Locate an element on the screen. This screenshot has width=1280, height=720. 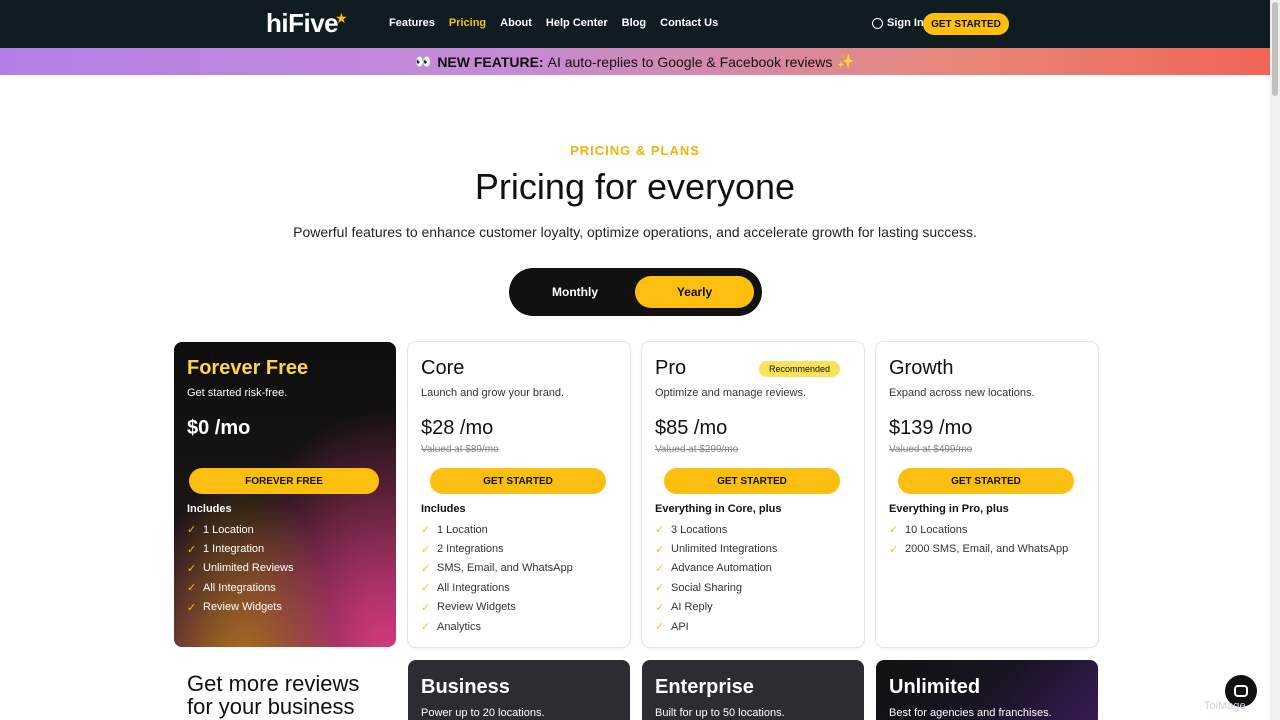
plan-desc: Expand across new locations. is located at coordinates (962, 393).